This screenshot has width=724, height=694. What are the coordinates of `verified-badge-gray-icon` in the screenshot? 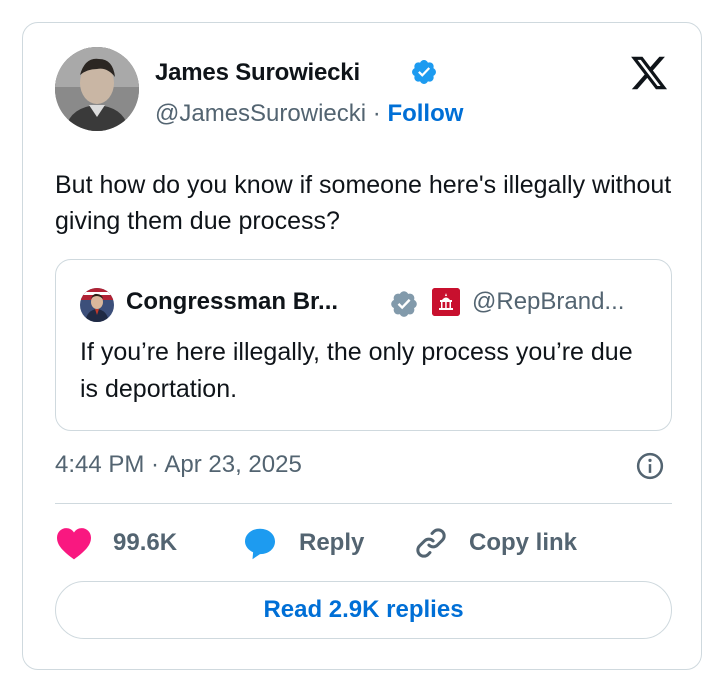 It's located at (404, 304).